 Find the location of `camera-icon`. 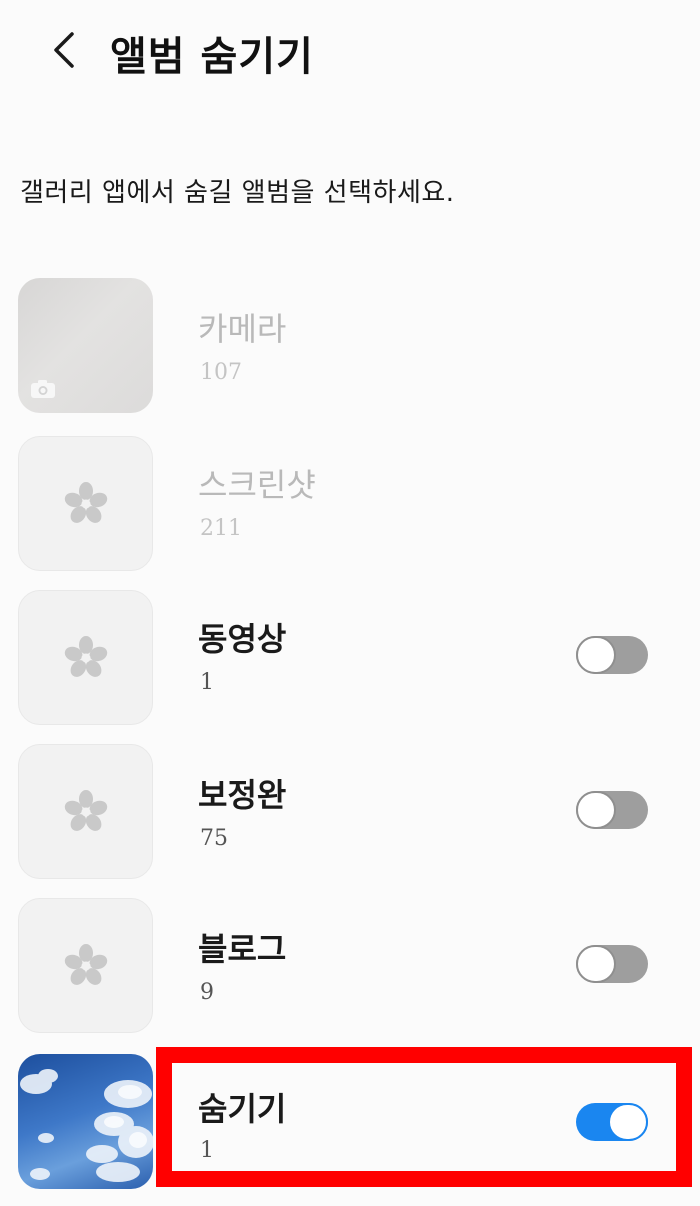

camera-icon is located at coordinates (43, 389).